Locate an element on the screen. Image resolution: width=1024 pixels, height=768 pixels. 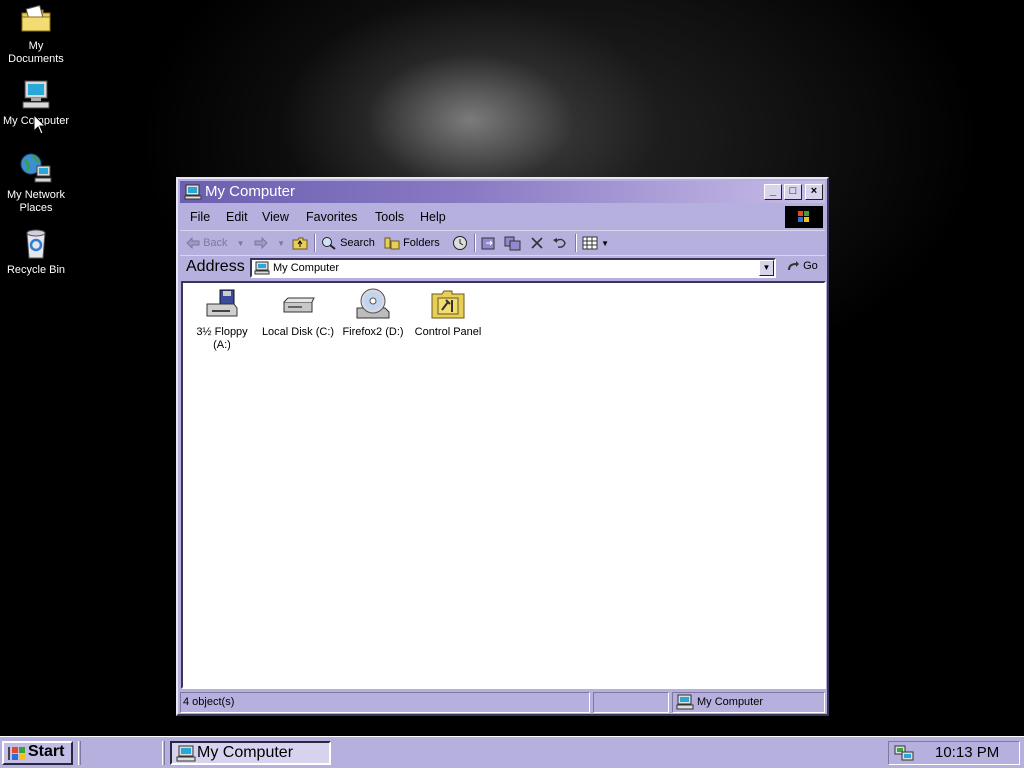
close-button: × is located at coordinates (814, 192).